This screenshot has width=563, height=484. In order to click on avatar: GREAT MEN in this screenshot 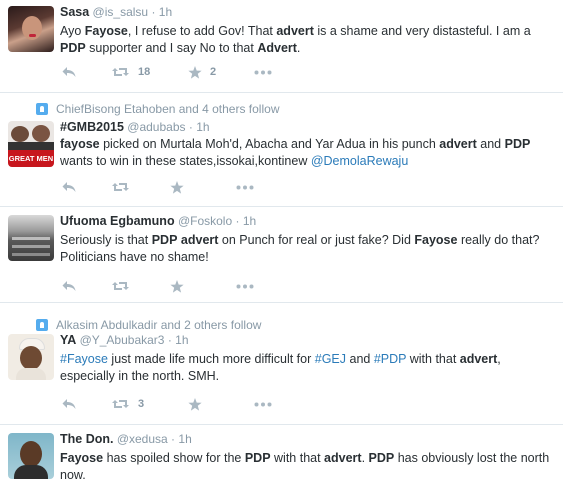, I will do `click(31, 144)`.